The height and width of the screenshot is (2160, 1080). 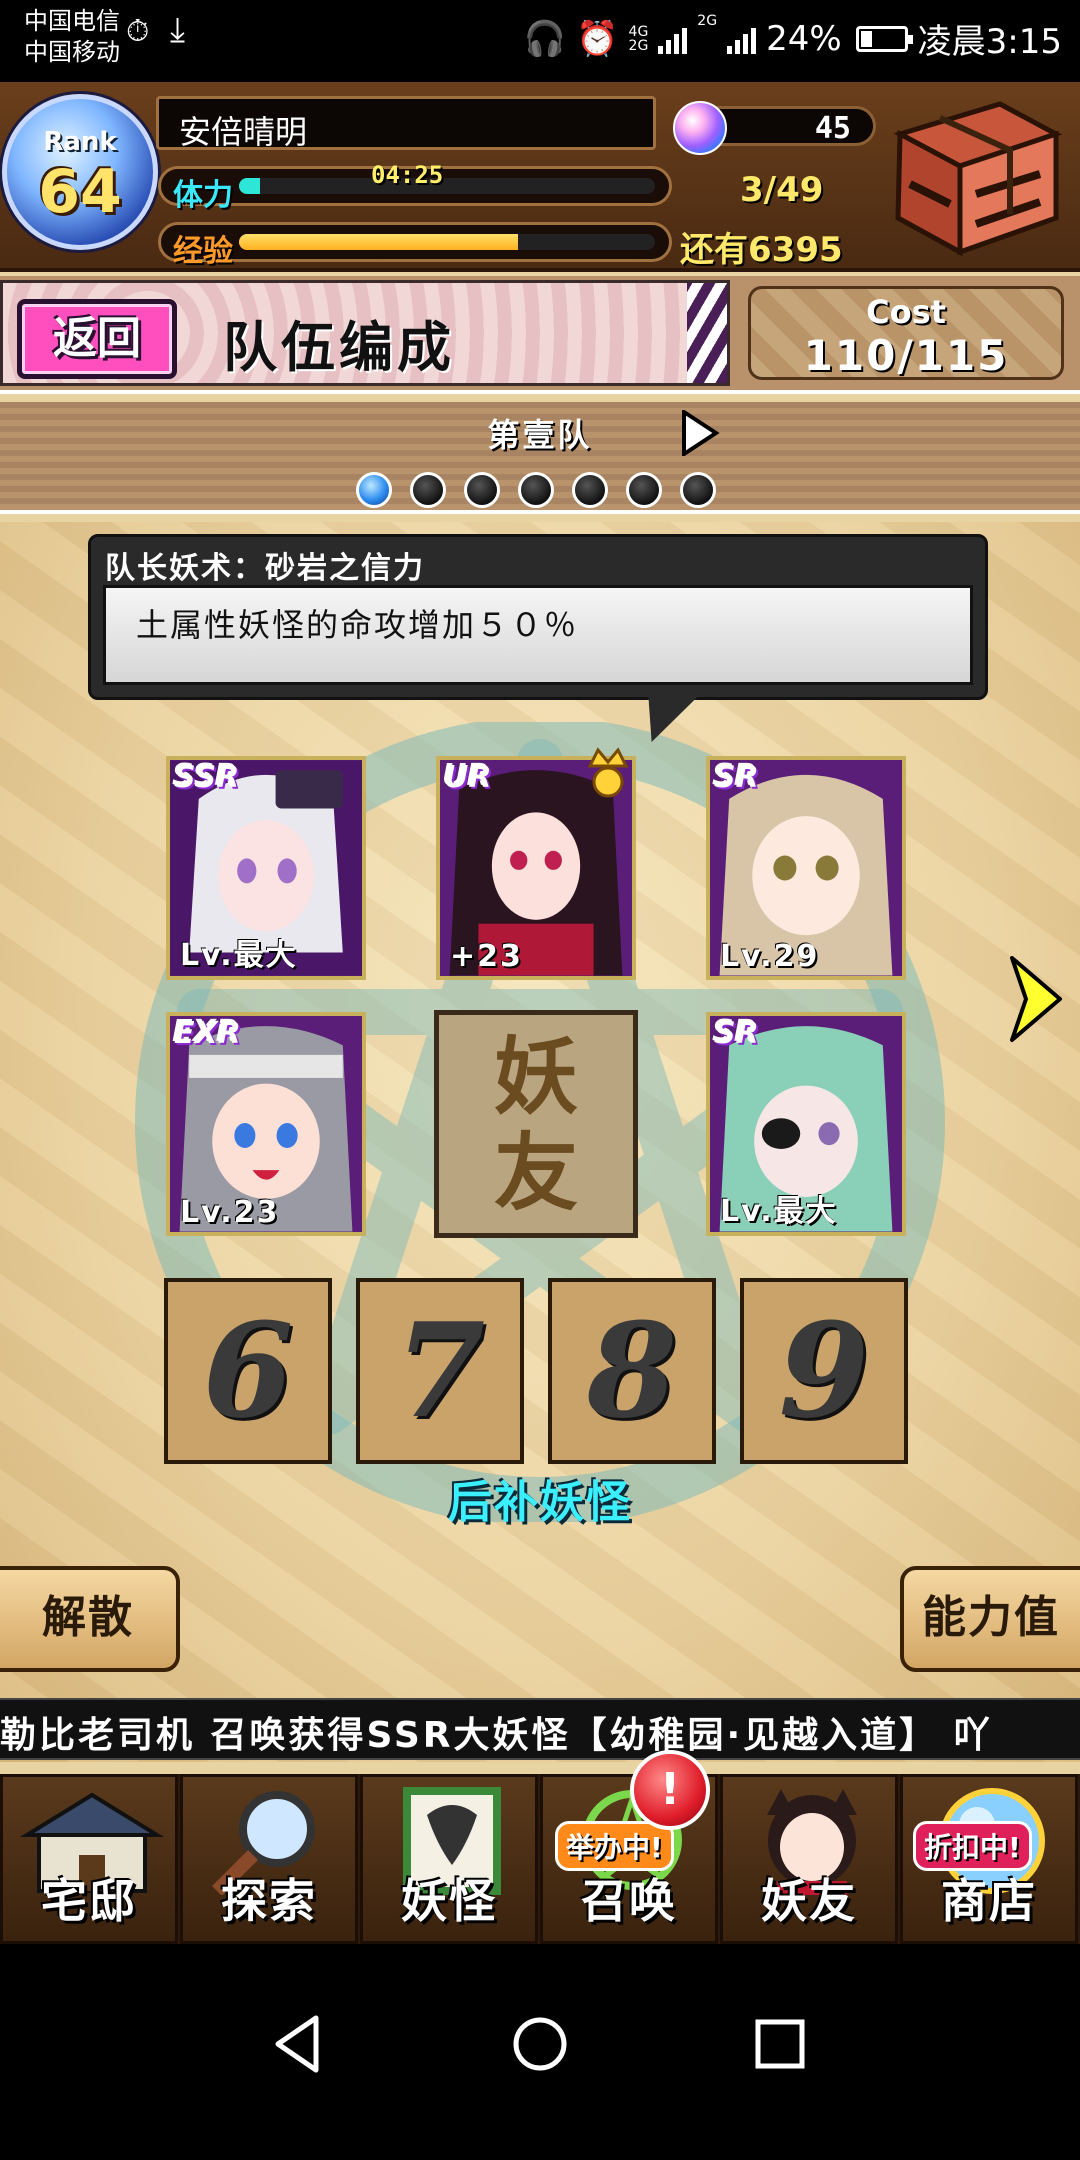 What do you see at coordinates (608, 772) in the screenshot?
I see `leader-crown-icon` at bounding box center [608, 772].